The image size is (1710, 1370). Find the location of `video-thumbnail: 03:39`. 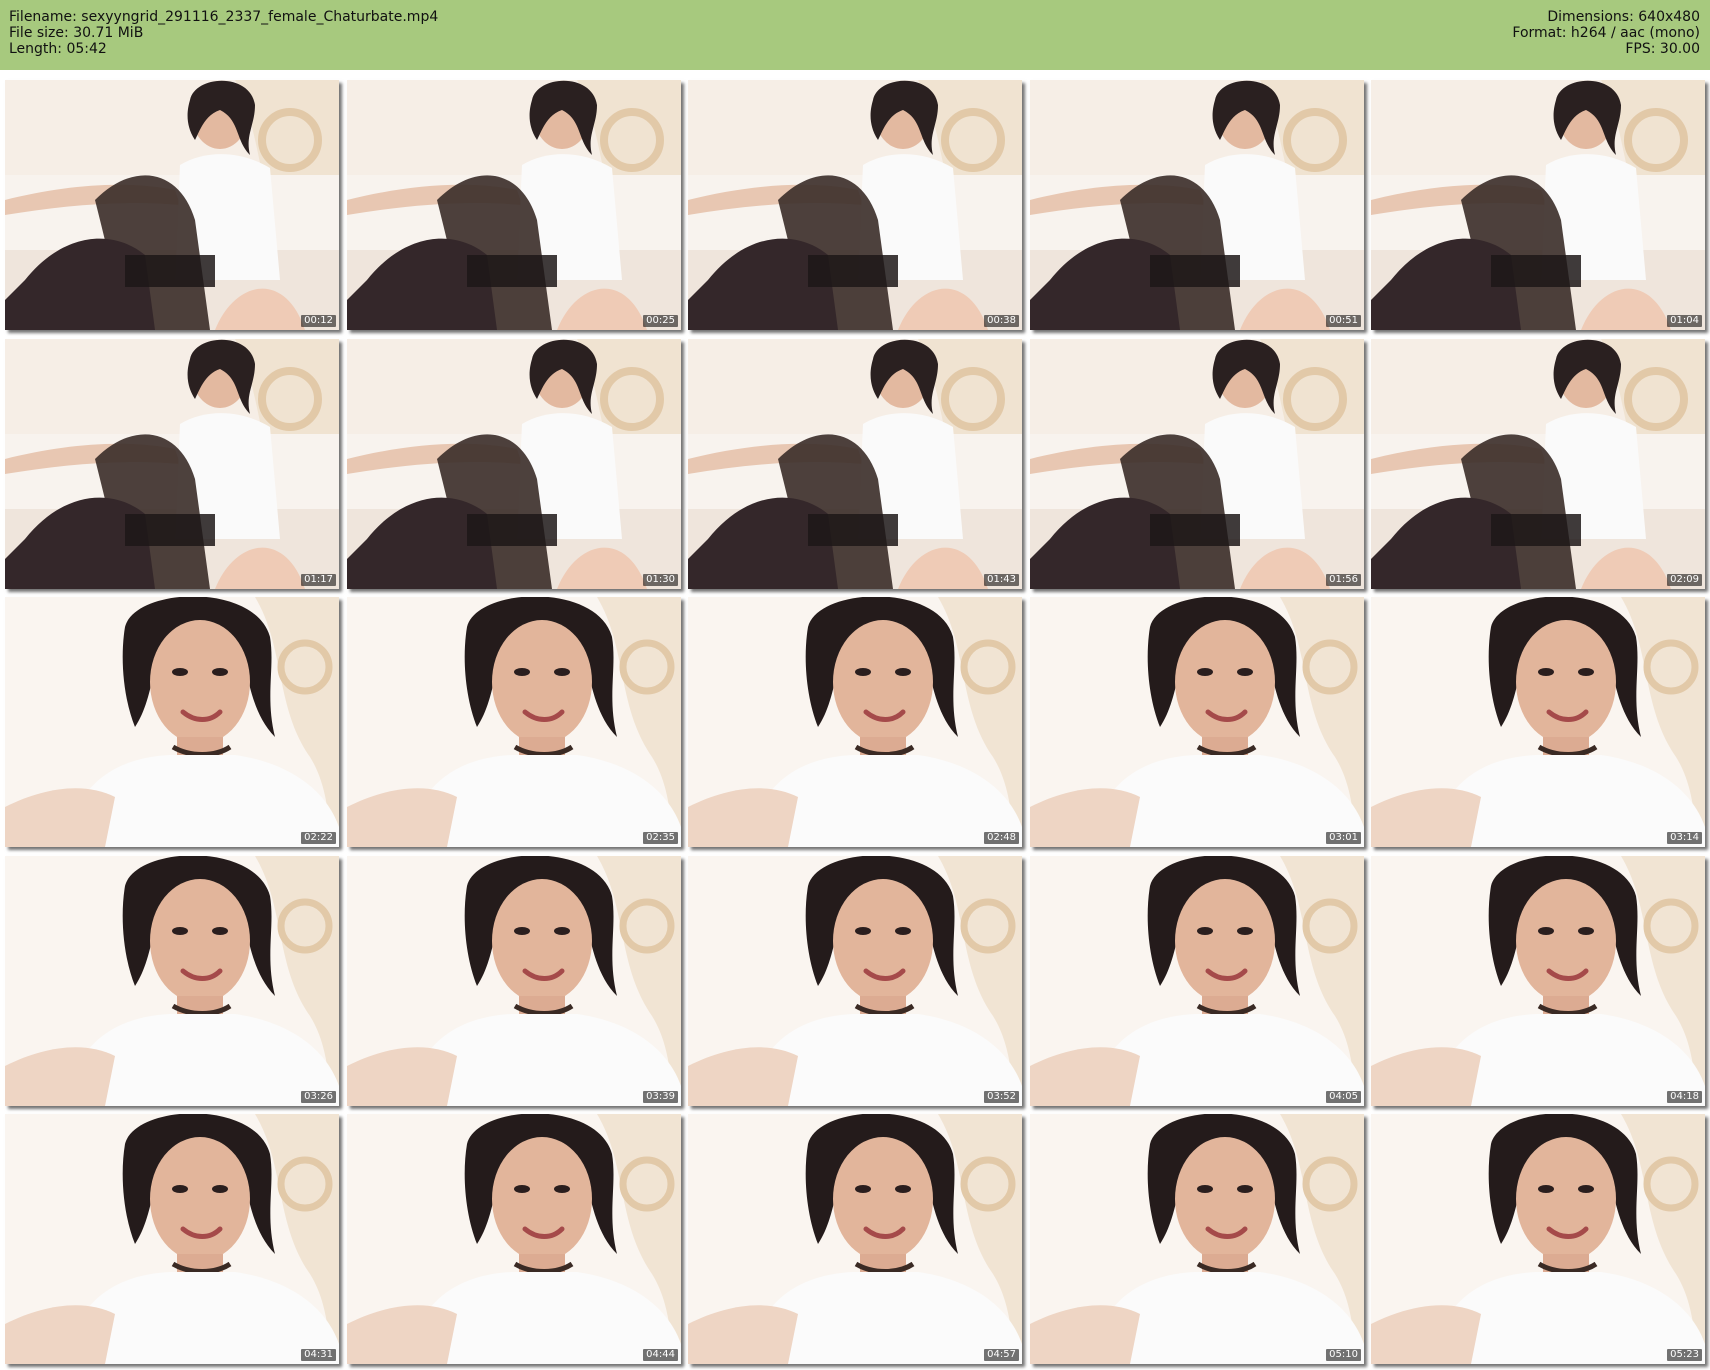

video-thumbnail: 03:39 is located at coordinates (514, 981).